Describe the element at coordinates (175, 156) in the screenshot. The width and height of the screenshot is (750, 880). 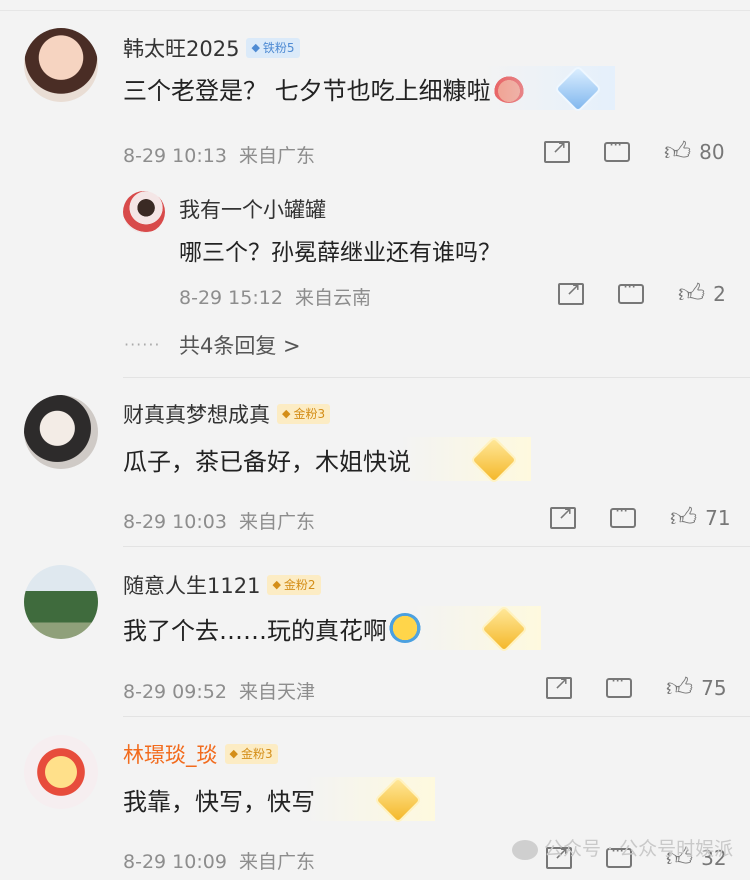
I see `comment-time: 8-29 10:13` at that location.